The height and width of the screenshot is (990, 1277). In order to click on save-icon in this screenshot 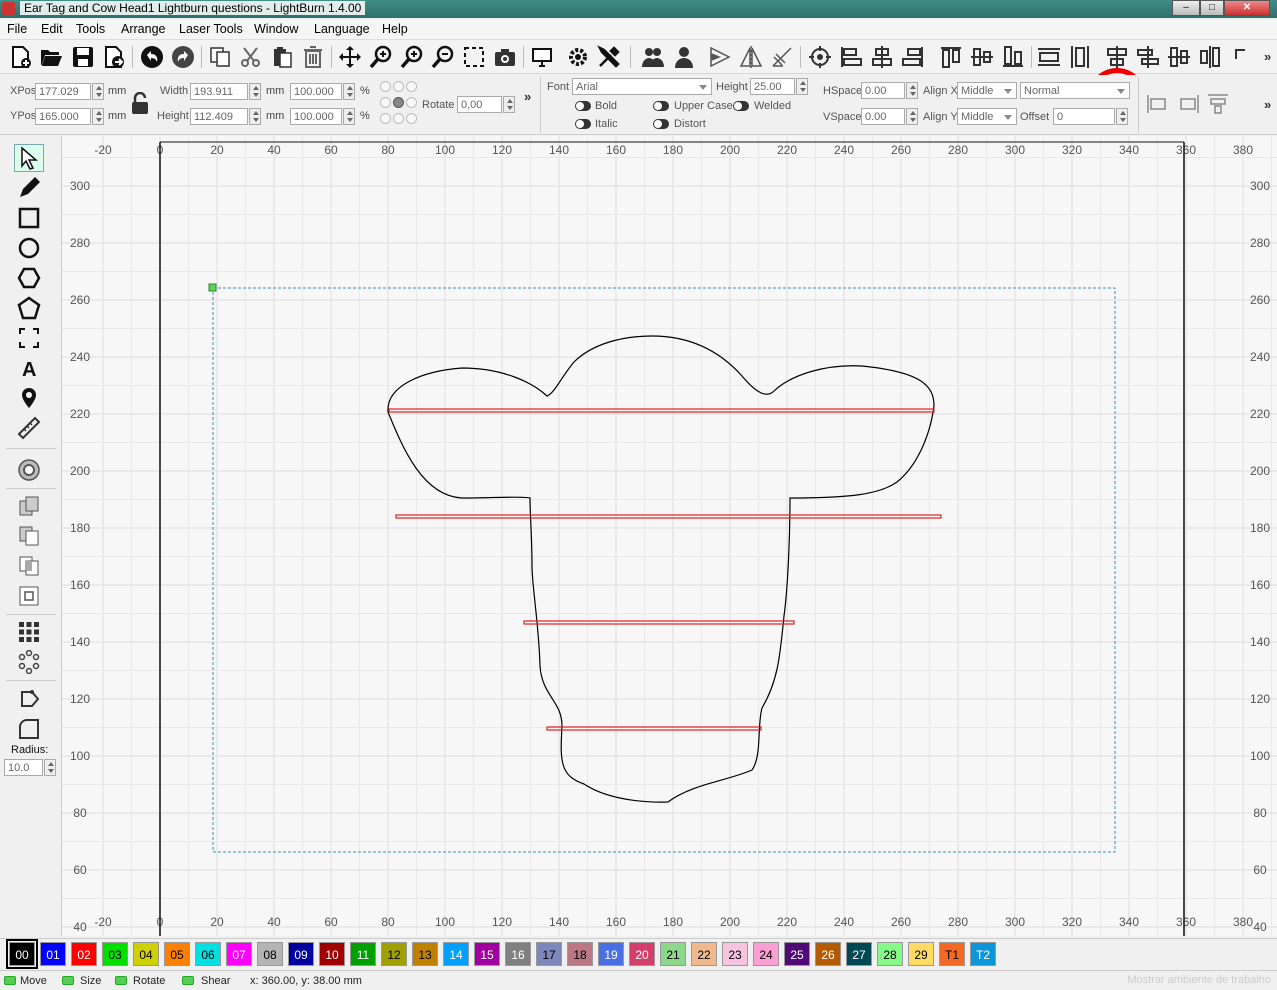, I will do `click(83, 57)`.